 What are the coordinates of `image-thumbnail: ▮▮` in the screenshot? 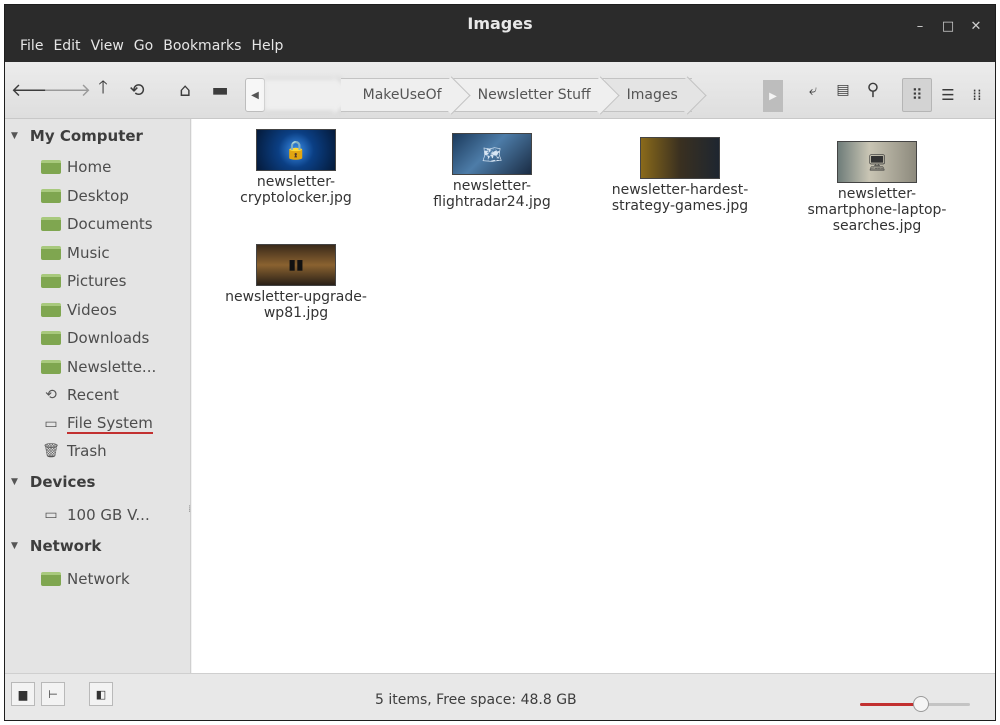 It's located at (296, 265).